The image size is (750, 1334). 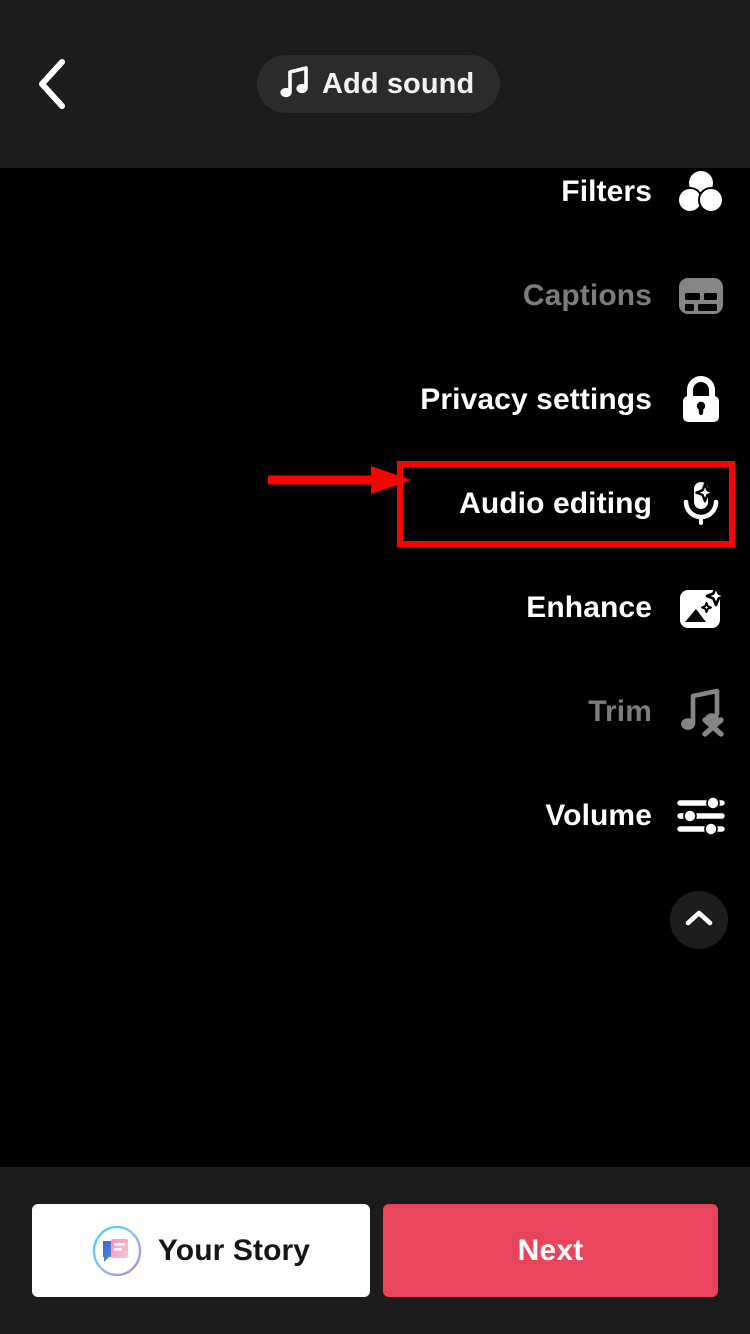 I want to click on tool-label-audio-editing: Audio editing, so click(x=555, y=503).